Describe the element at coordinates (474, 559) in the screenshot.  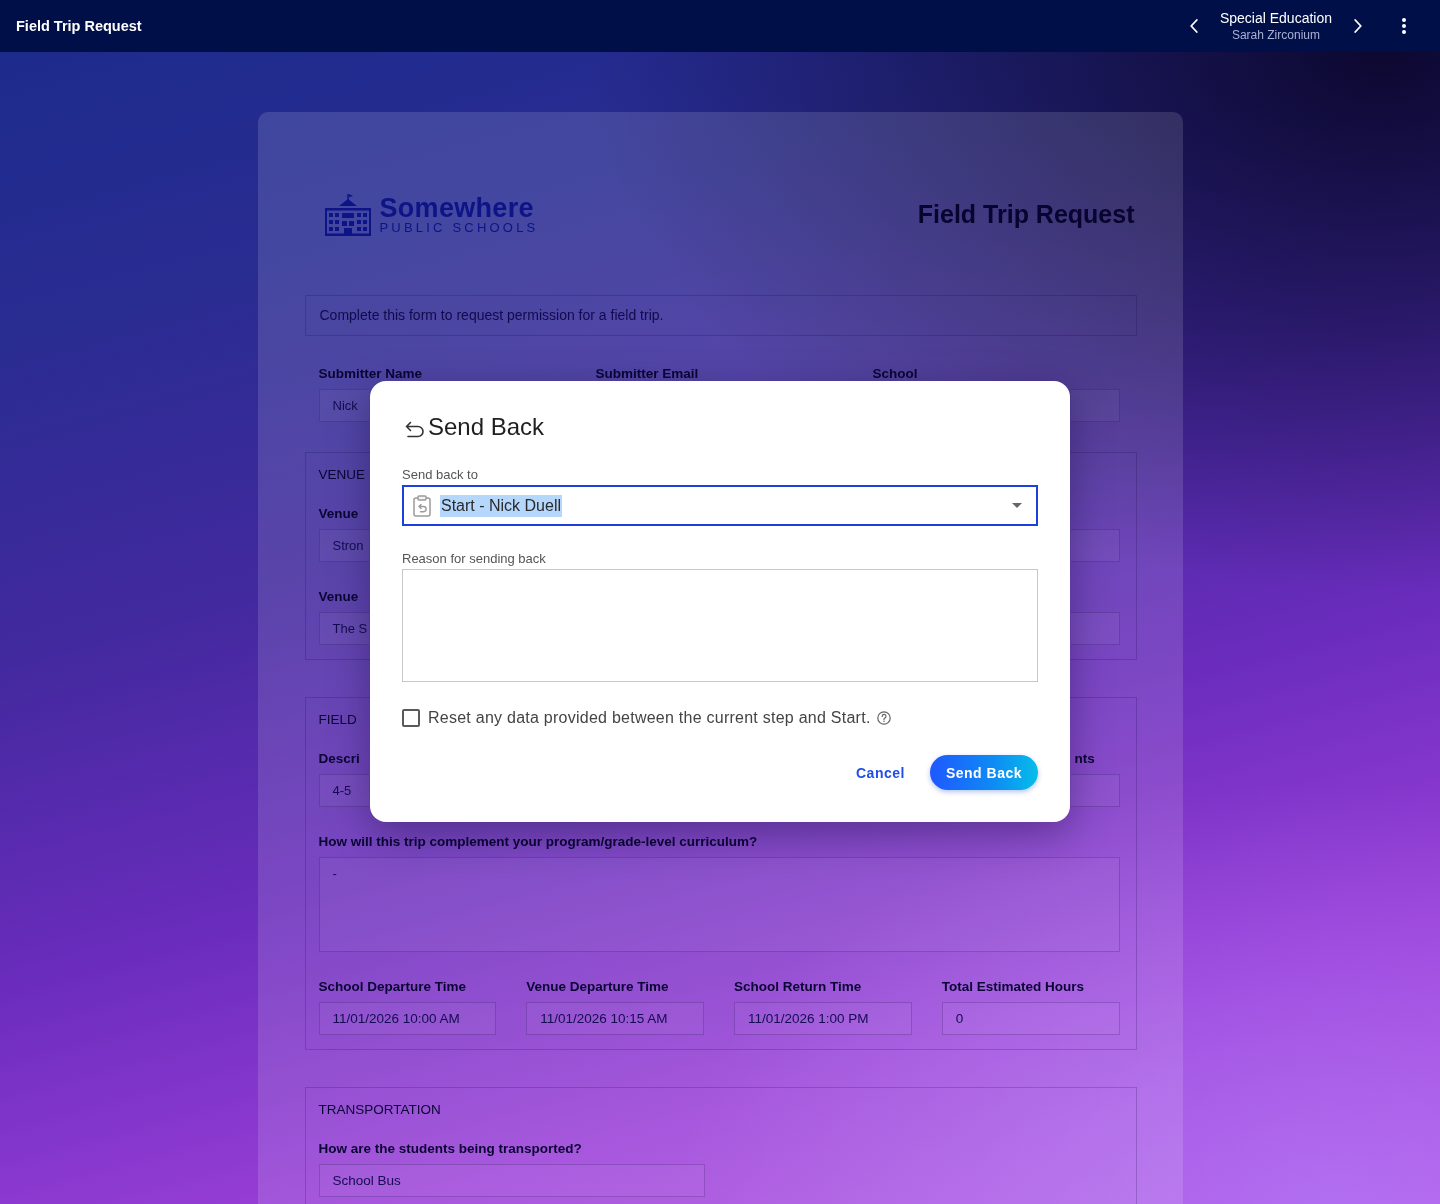
I see `field-label: Reason for sending back` at that location.